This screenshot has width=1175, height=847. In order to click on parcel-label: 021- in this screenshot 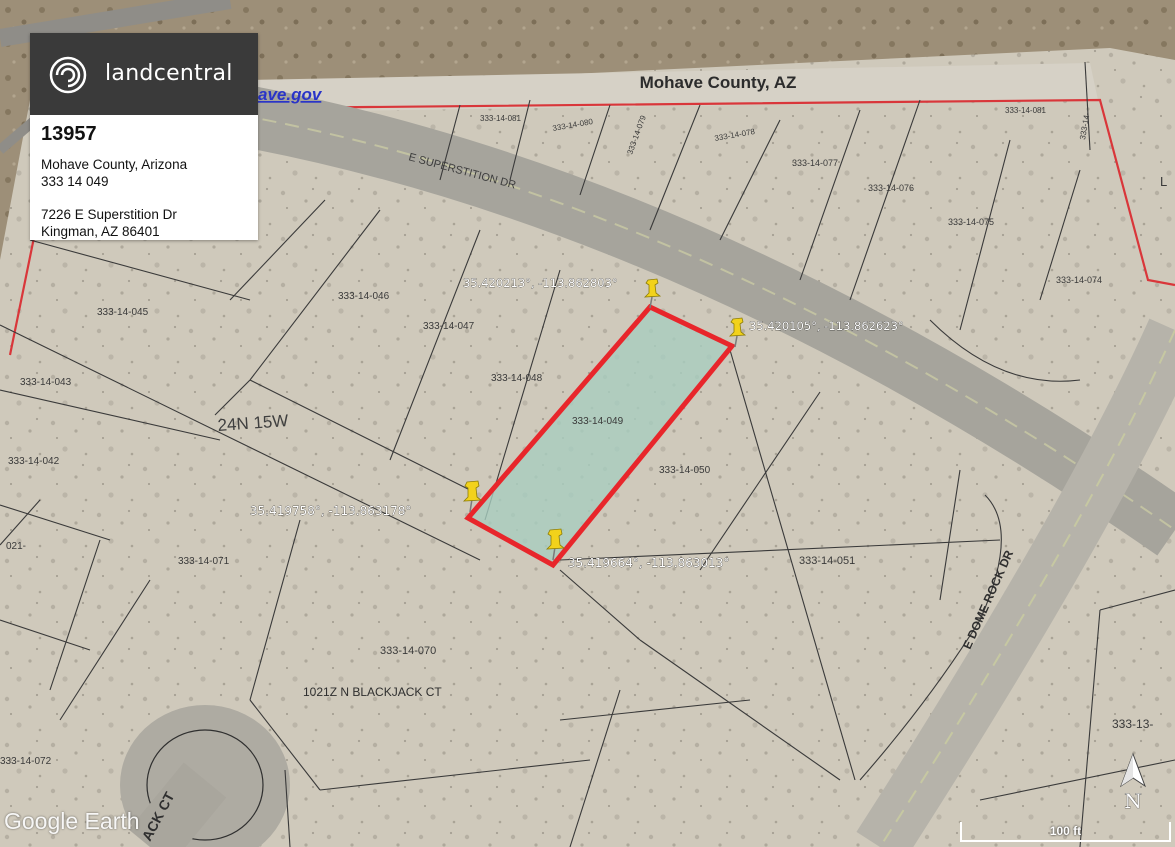, I will do `click(16, 546)`.